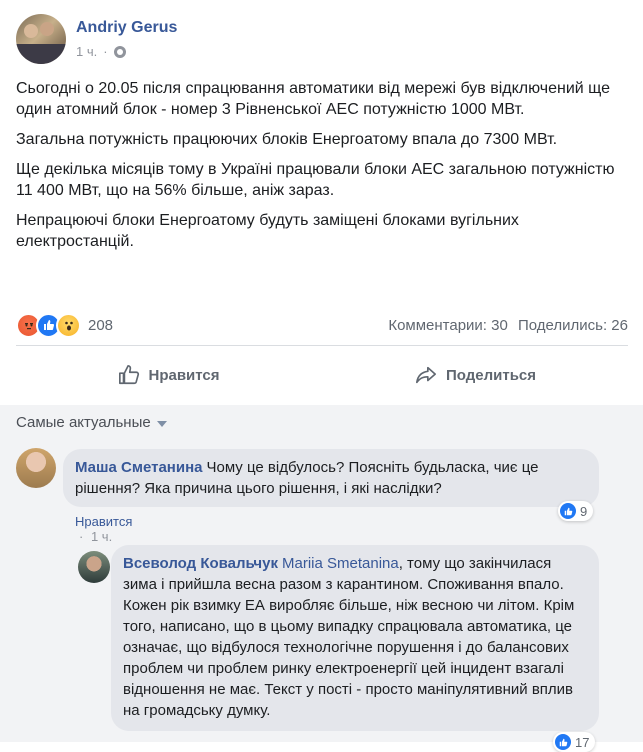  I want to click on comments-count: Комментарии: 30, so click(448, 325).